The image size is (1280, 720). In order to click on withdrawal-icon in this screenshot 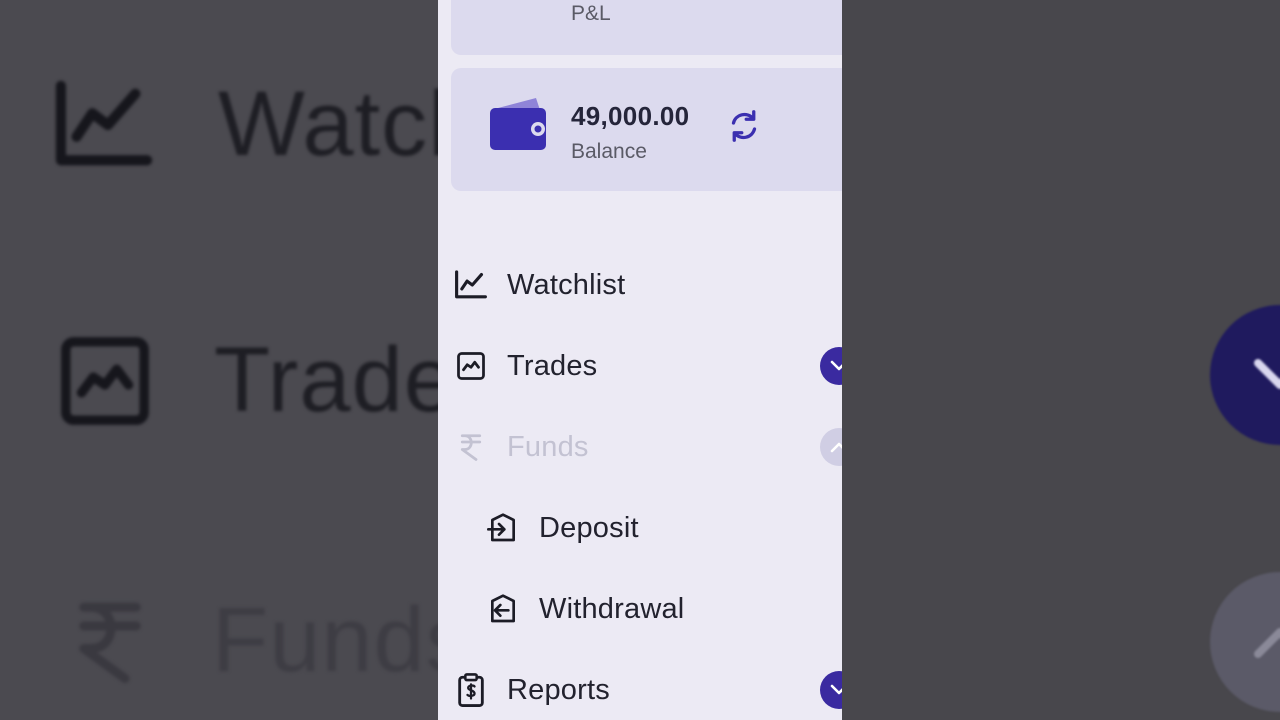, I will do `click(503, 609)`.